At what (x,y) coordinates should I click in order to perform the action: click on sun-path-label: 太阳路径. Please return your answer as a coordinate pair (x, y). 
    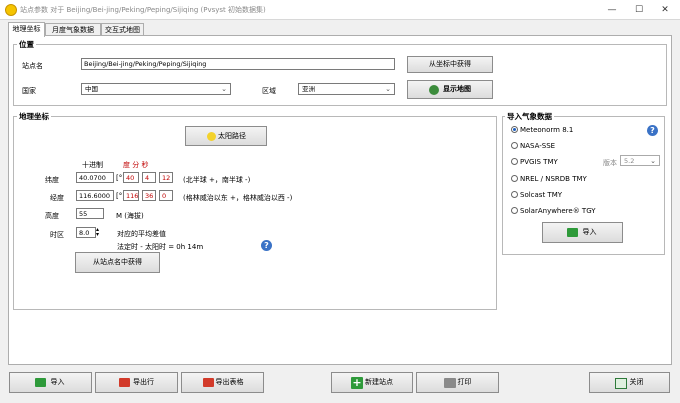
    Looking at the image, I should click on (232, 136).